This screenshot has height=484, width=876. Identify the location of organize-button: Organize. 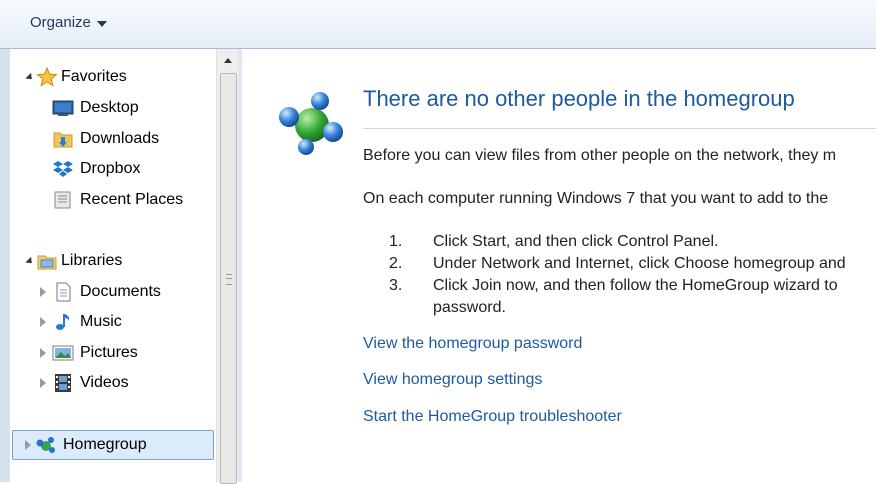
(68, 22).